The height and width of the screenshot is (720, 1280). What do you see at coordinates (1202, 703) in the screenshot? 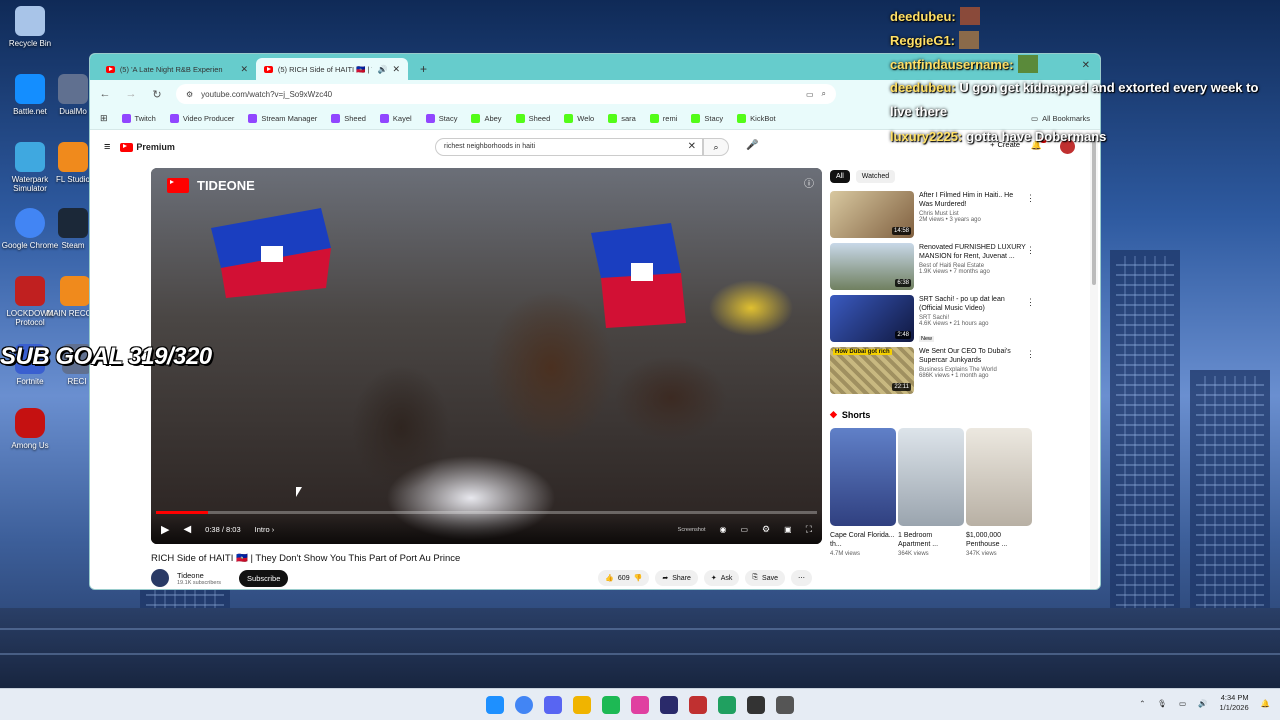
I see `volume-icon: 🔊` at bounding box center [1202, 703].